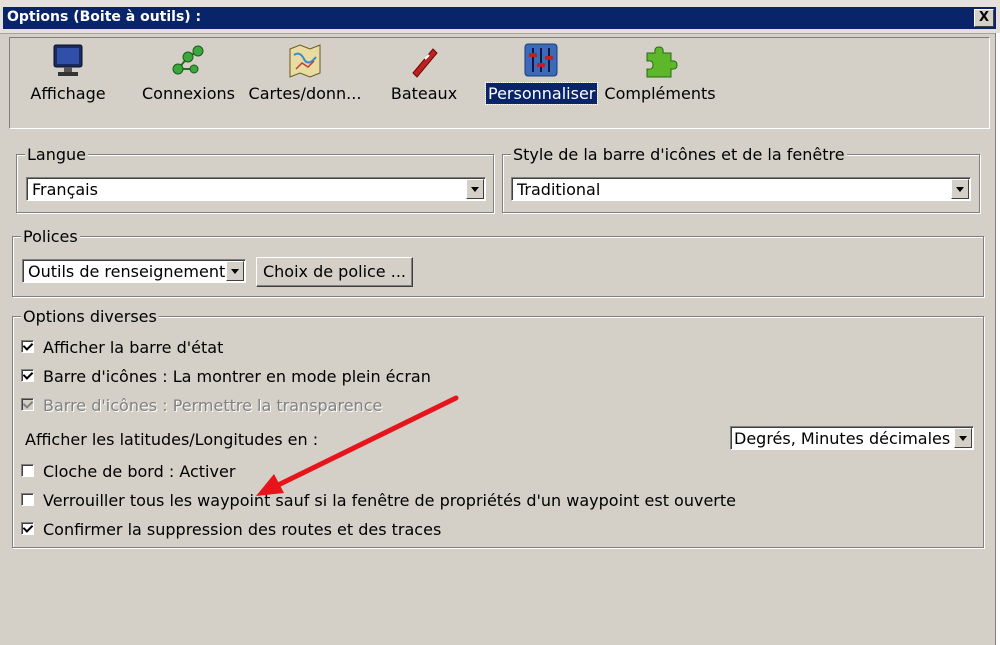  Describe the element at coordinates (68, 93) in the screenshot. I see `tab-affichage-label: Affichage` at that location.